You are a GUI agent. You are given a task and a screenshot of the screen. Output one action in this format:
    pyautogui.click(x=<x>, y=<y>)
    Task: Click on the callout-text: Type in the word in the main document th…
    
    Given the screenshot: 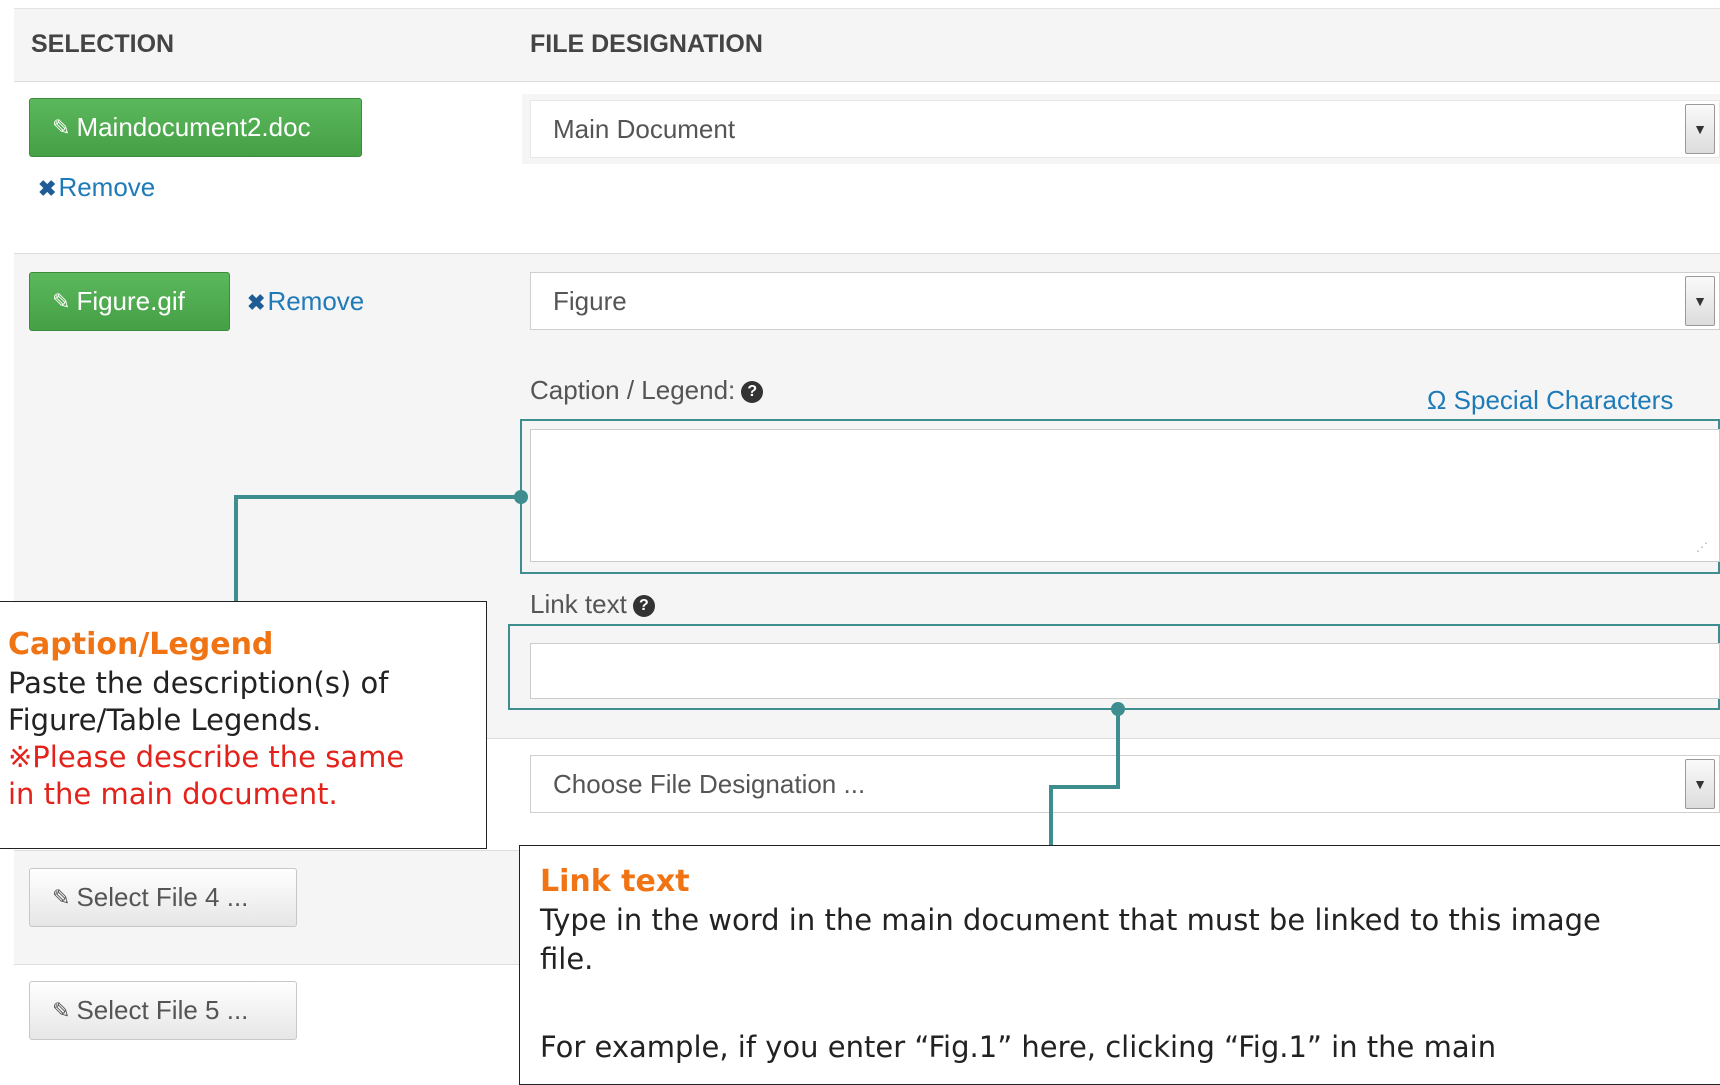 What is the action you would take?
    pyautogui.click(x=1070, y=920)
    